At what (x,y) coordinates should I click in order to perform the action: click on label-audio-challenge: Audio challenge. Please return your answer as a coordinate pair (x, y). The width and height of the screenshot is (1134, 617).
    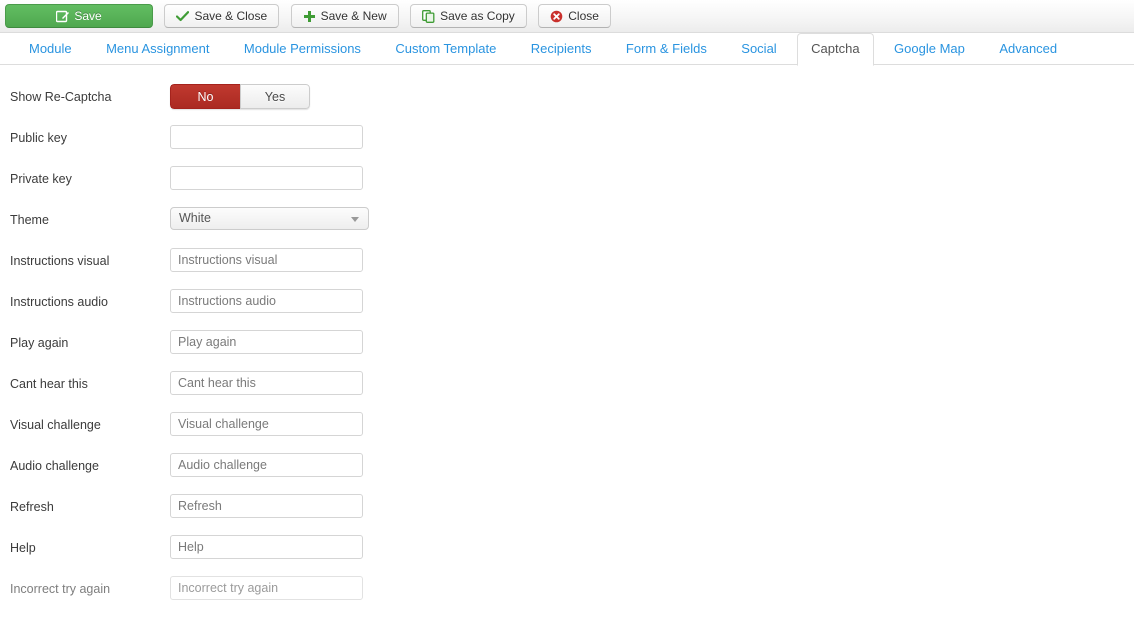
    Looking at the image, I should click on (54, 466).